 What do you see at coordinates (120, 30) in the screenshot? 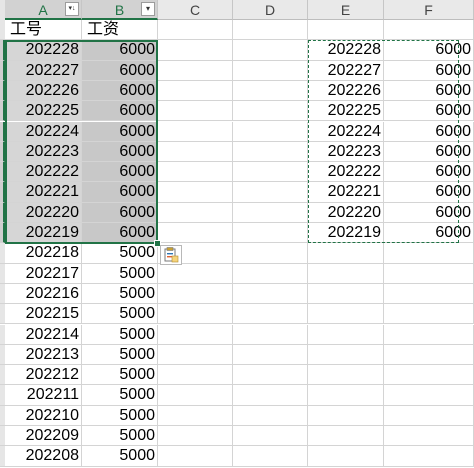
I see `header-cell-gongzi: 工资` at bounding box center [120, 30].